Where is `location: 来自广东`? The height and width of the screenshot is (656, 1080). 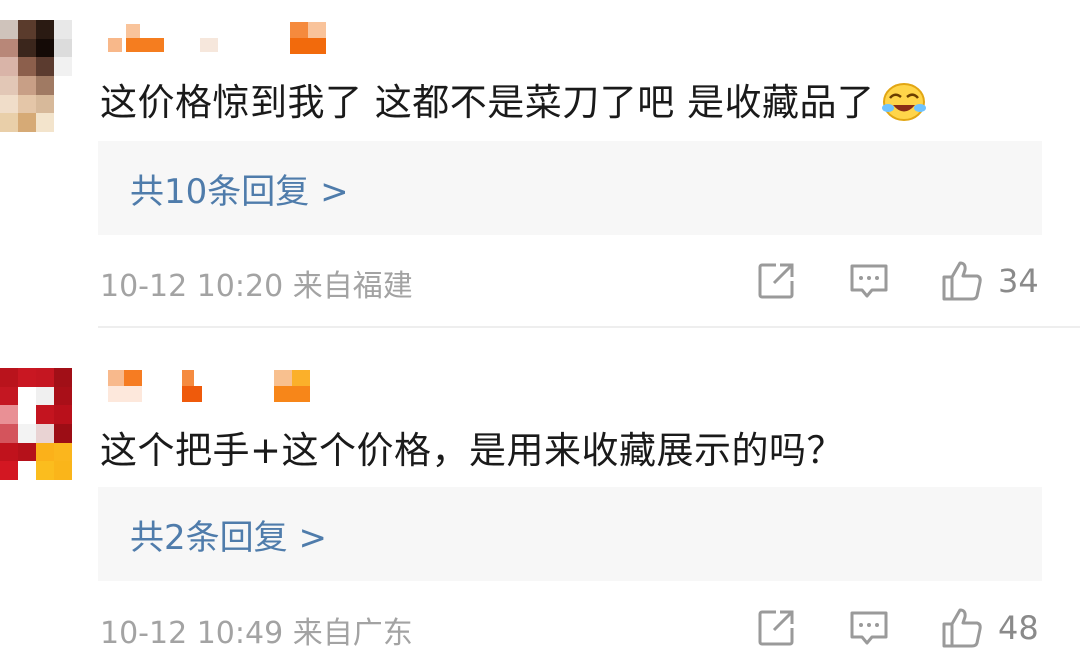
location: 来自广东 is located at coordinates (352, 633).